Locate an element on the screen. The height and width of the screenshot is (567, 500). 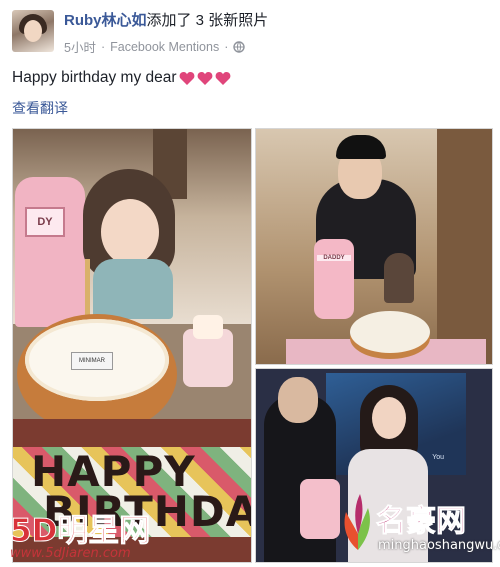
globe-icon is located at coordinates (239, 46).